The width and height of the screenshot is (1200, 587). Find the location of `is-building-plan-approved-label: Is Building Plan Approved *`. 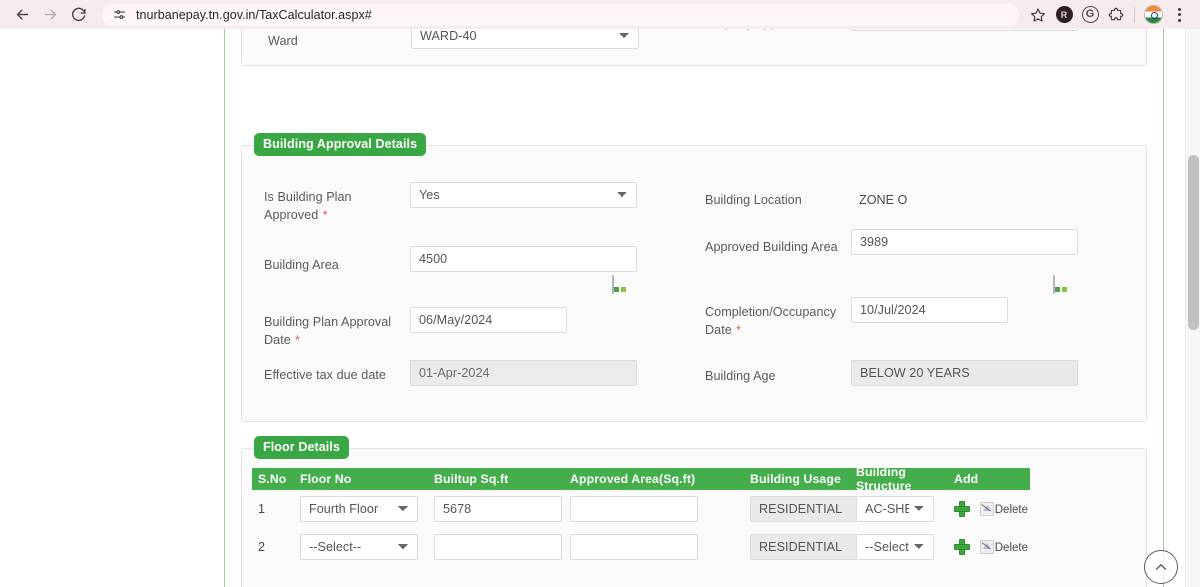

is-building-plan-approved-label: Is Building Plan Approved * is located at coordinates (308, 206).